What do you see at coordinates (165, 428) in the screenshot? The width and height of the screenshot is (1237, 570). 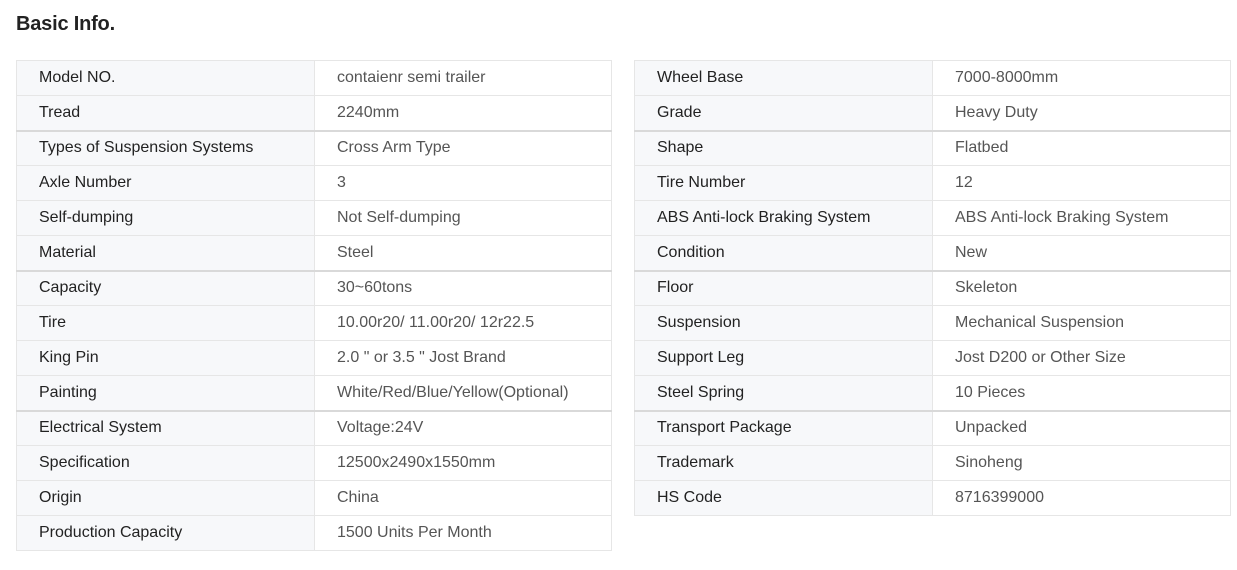 I see `spec-key: Electrical System` at bounding box center [165, 428].